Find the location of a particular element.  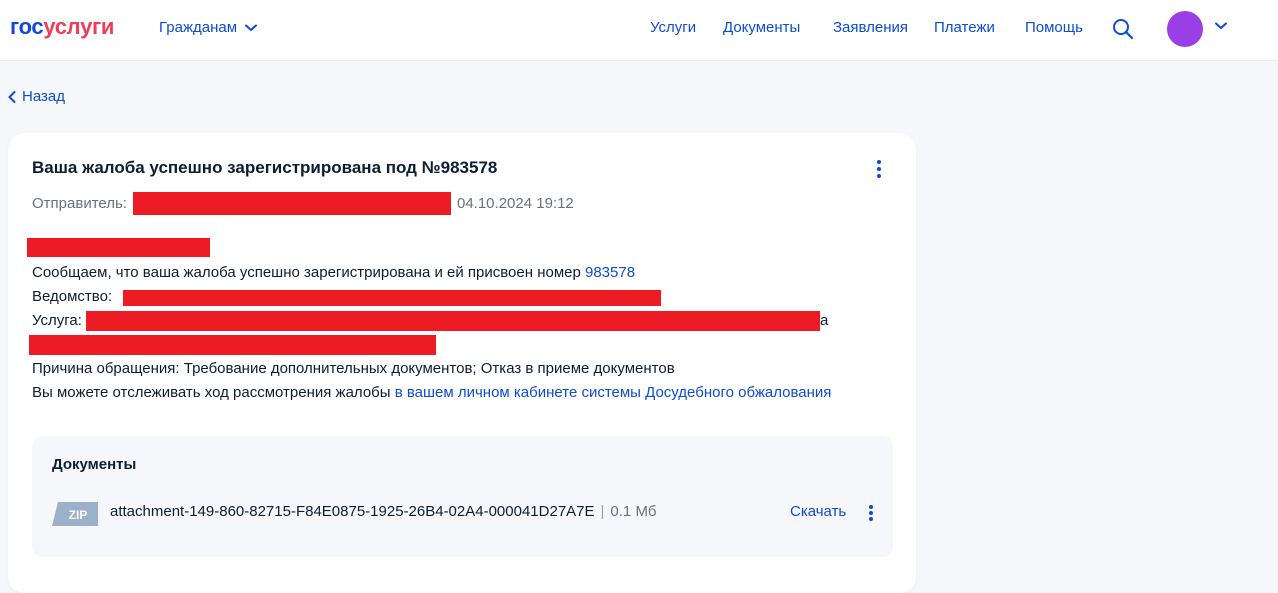

redacted-service is located at coordinates (453, 321).